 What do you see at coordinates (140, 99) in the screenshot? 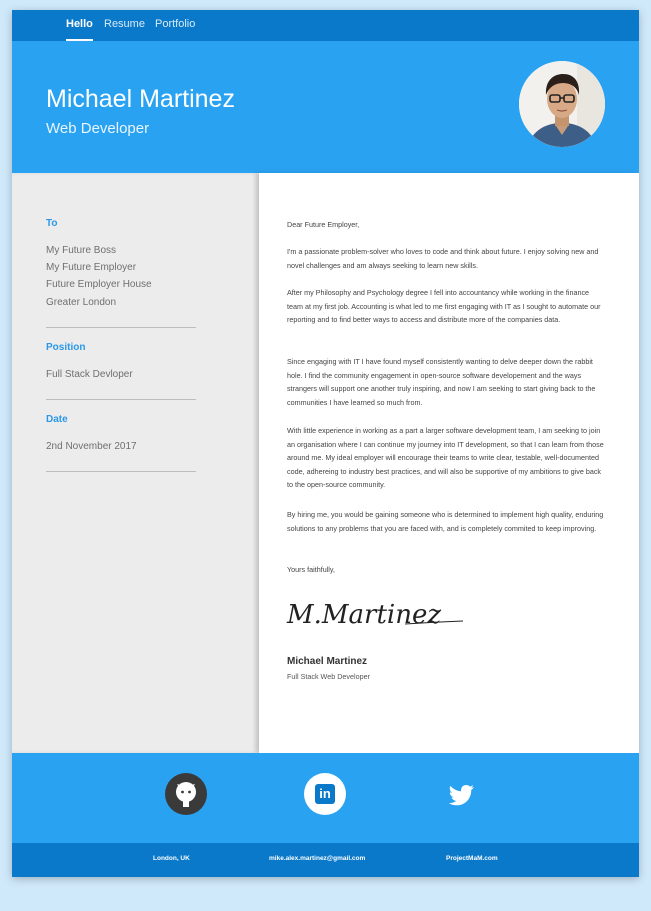
I see `person-name: Michael Martinez` at bounding box center [140, 99].